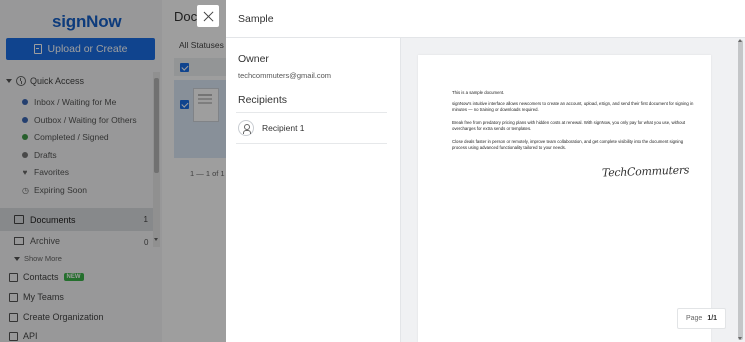  Describe the element at coordinates (283, 128) in the screenshot. I see `recipient-name: Recipient 1` at that location.